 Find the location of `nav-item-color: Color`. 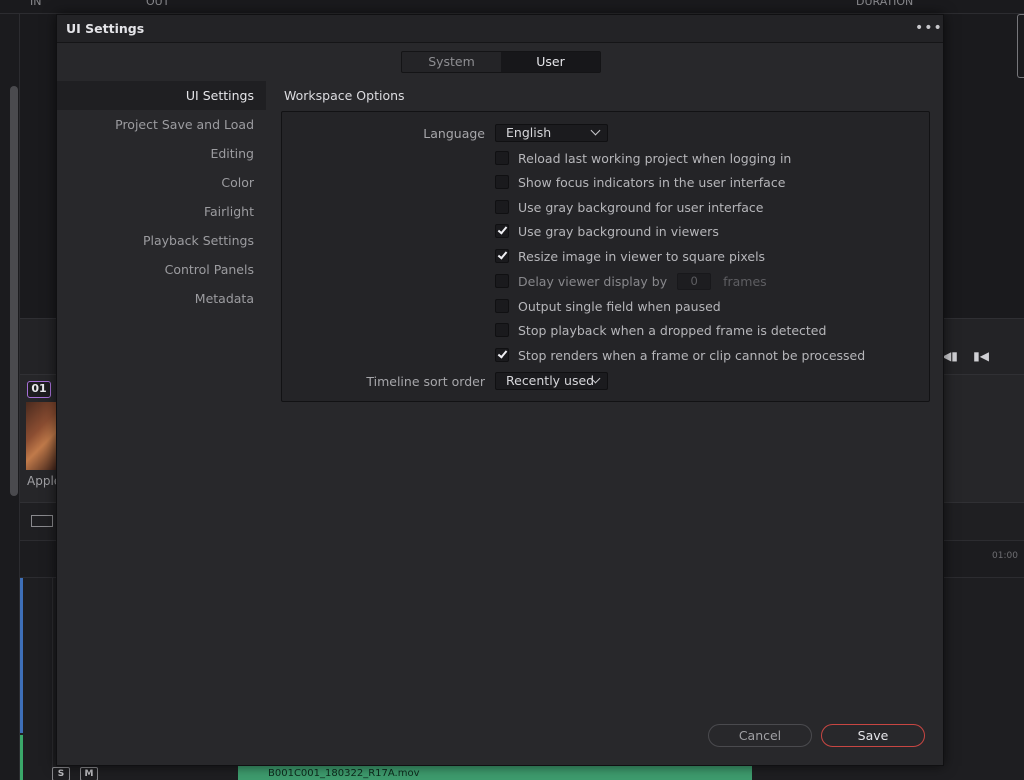

nav-item-color: Color is located at coordinates (161, 182).